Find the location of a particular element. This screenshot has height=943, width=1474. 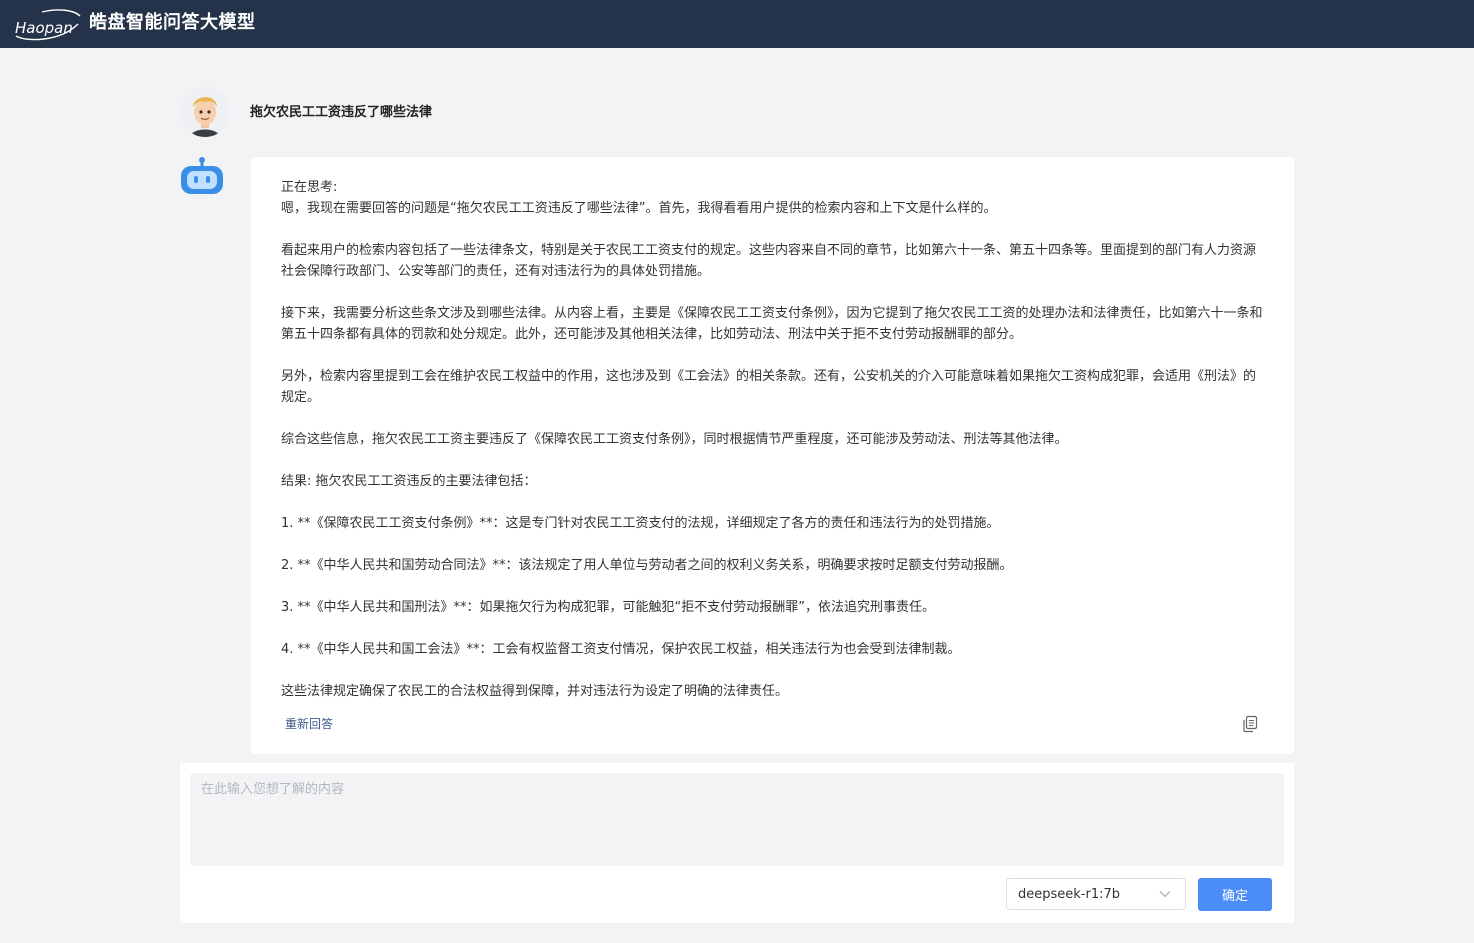

bot-avatar is located at coordinates (202, 176).